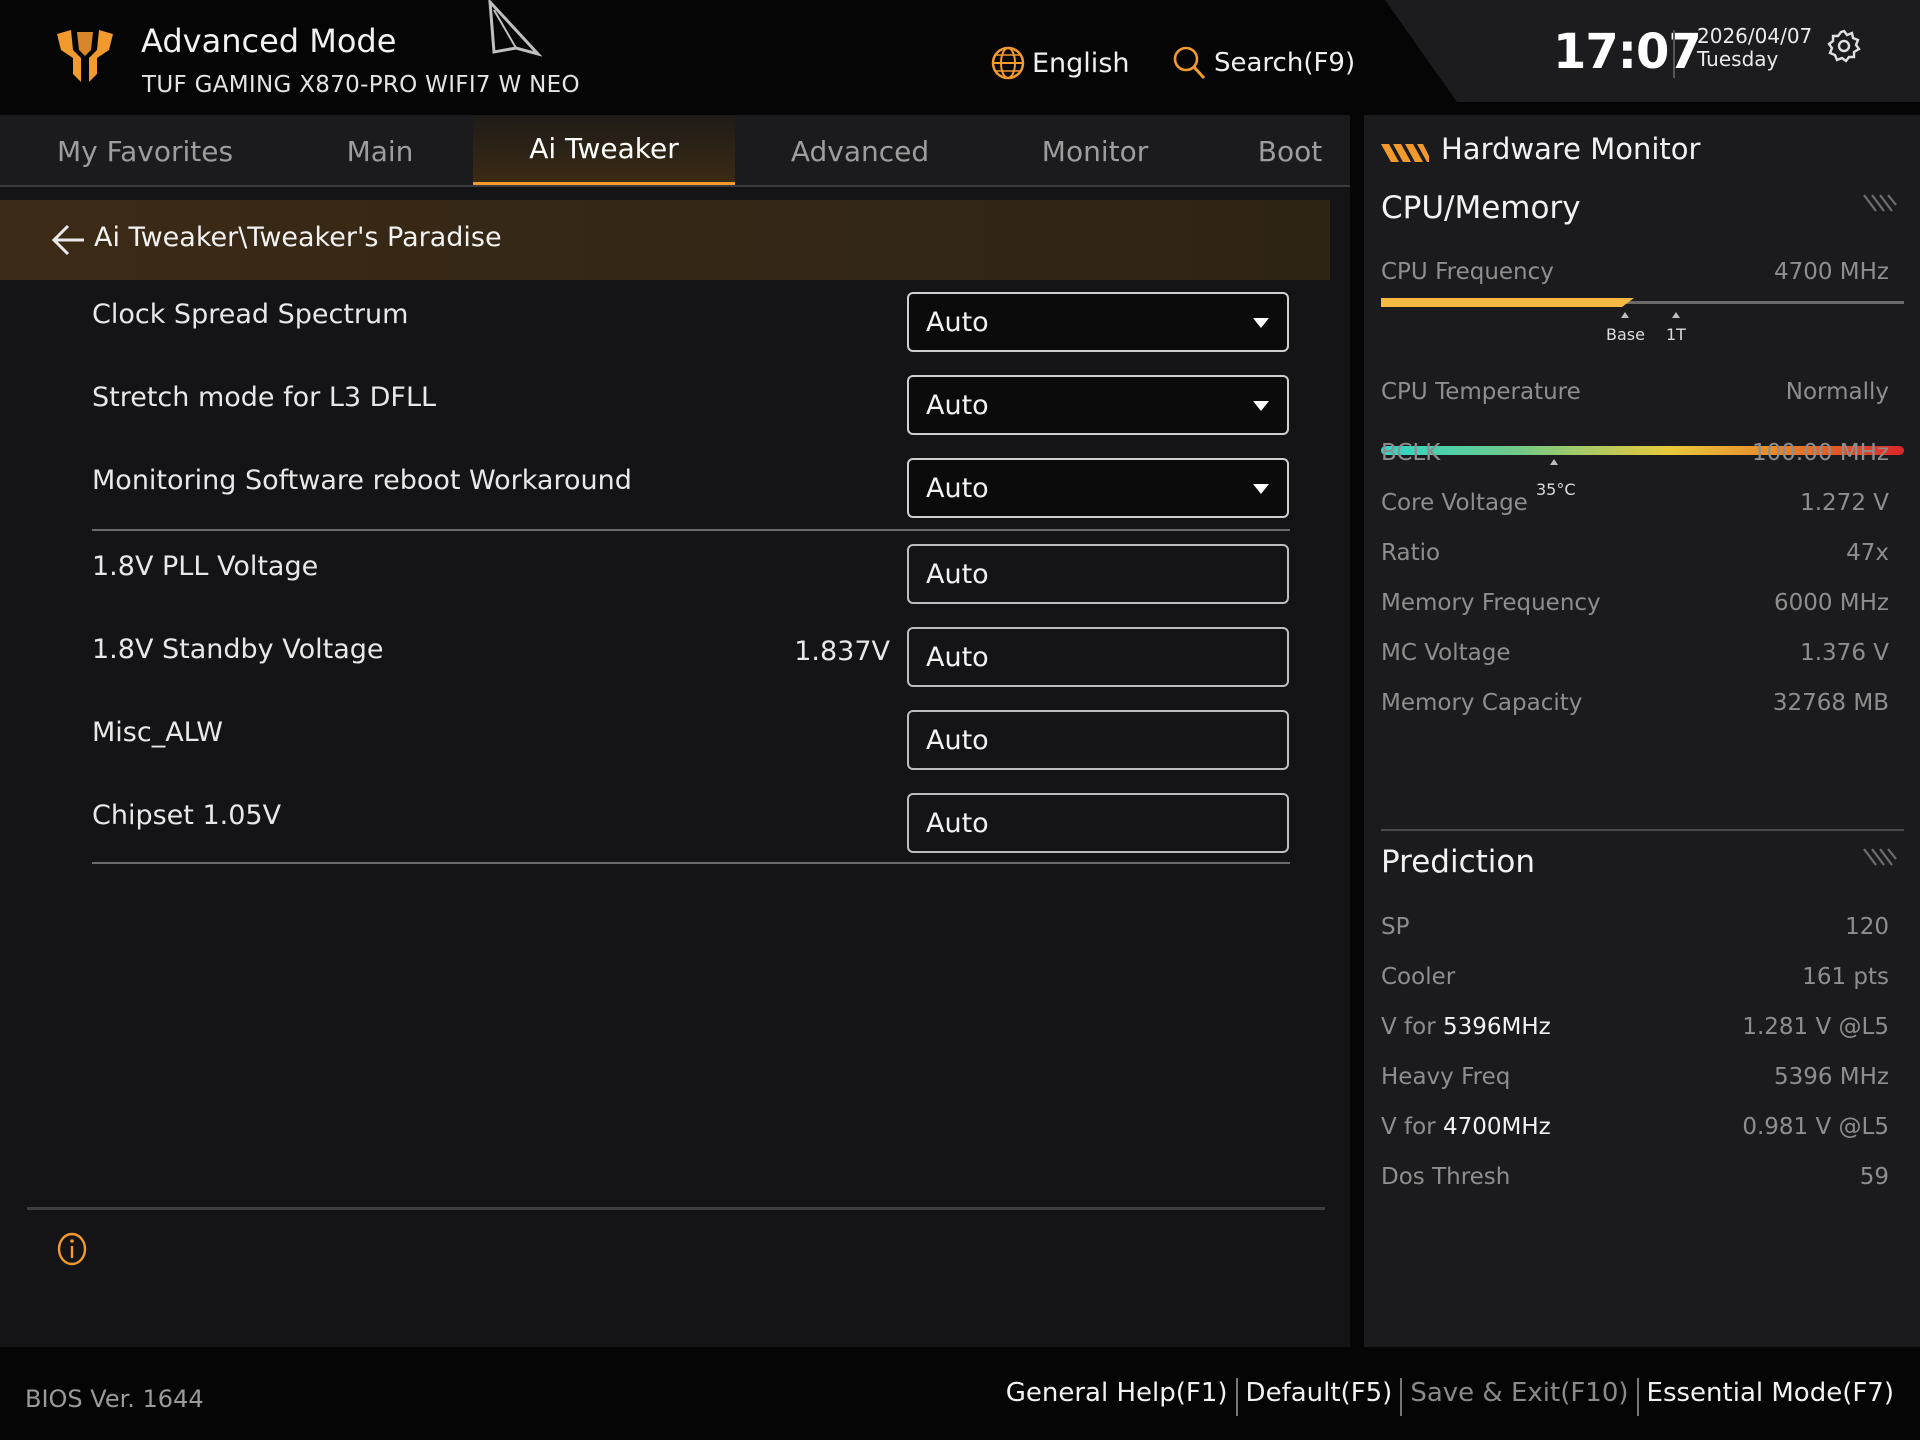  I want to click on setting-row: Clock Spread Spectrum Auto, so click(691, 324).